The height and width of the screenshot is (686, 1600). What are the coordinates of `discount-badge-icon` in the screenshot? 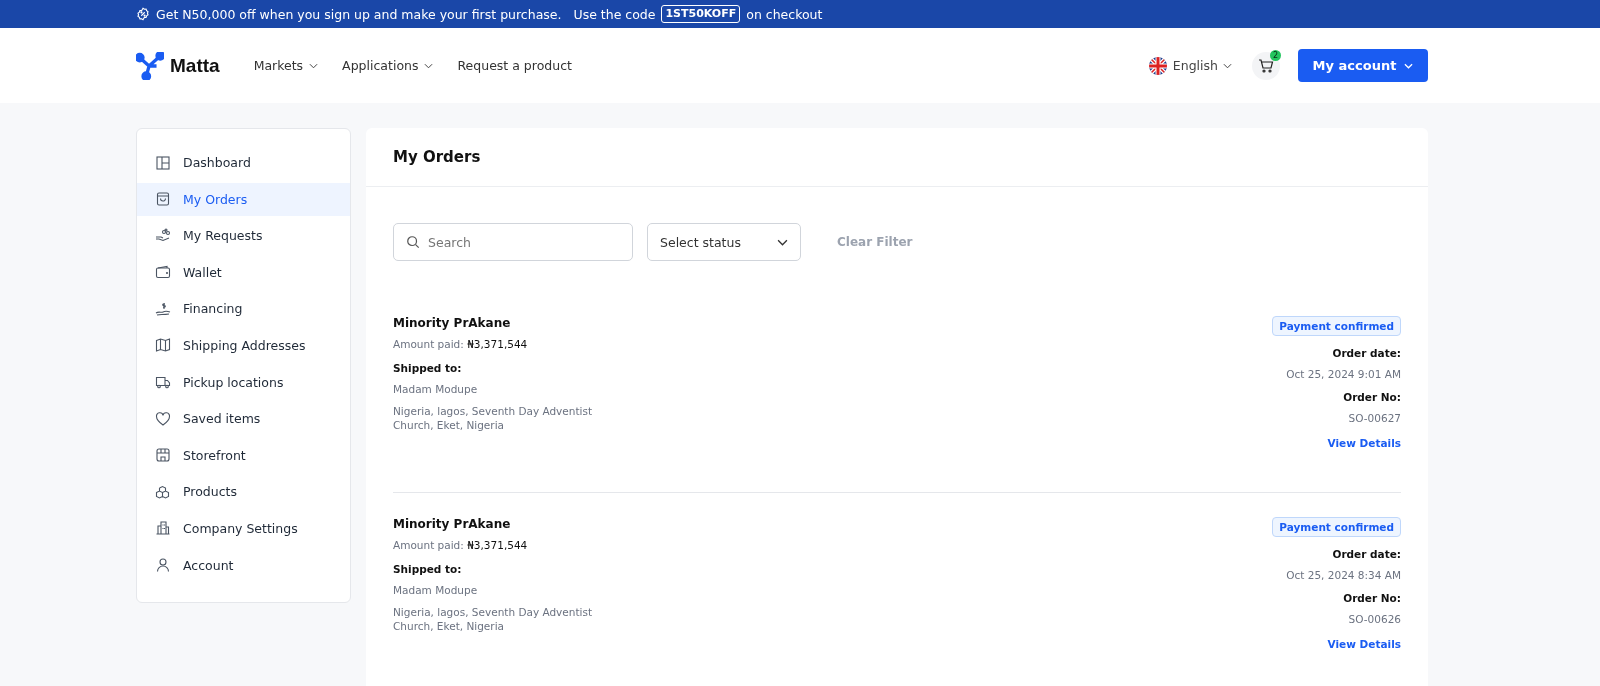 It's located at (143, 14).